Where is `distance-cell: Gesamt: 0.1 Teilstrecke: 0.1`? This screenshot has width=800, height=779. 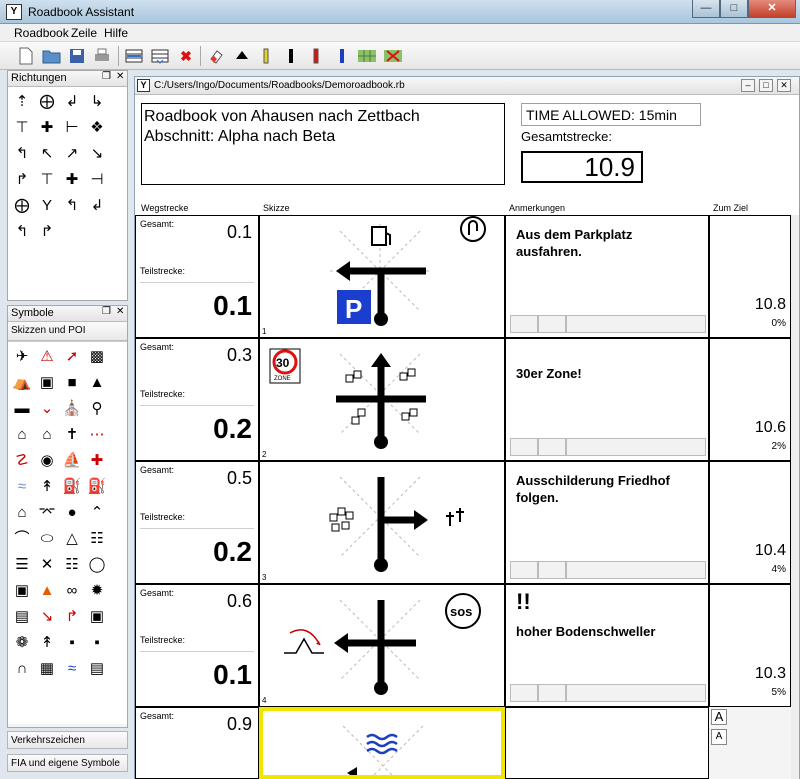
distance-cell: Gesamt: 0.1 Teilstrecke: 0.1 is located at coordinates (197, 276).